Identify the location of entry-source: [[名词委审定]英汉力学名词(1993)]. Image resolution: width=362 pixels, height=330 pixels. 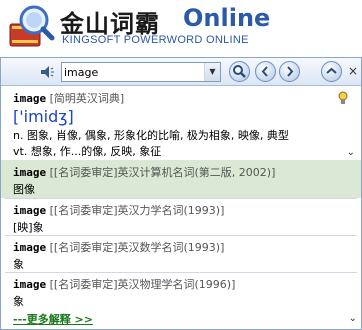
(137, 210).